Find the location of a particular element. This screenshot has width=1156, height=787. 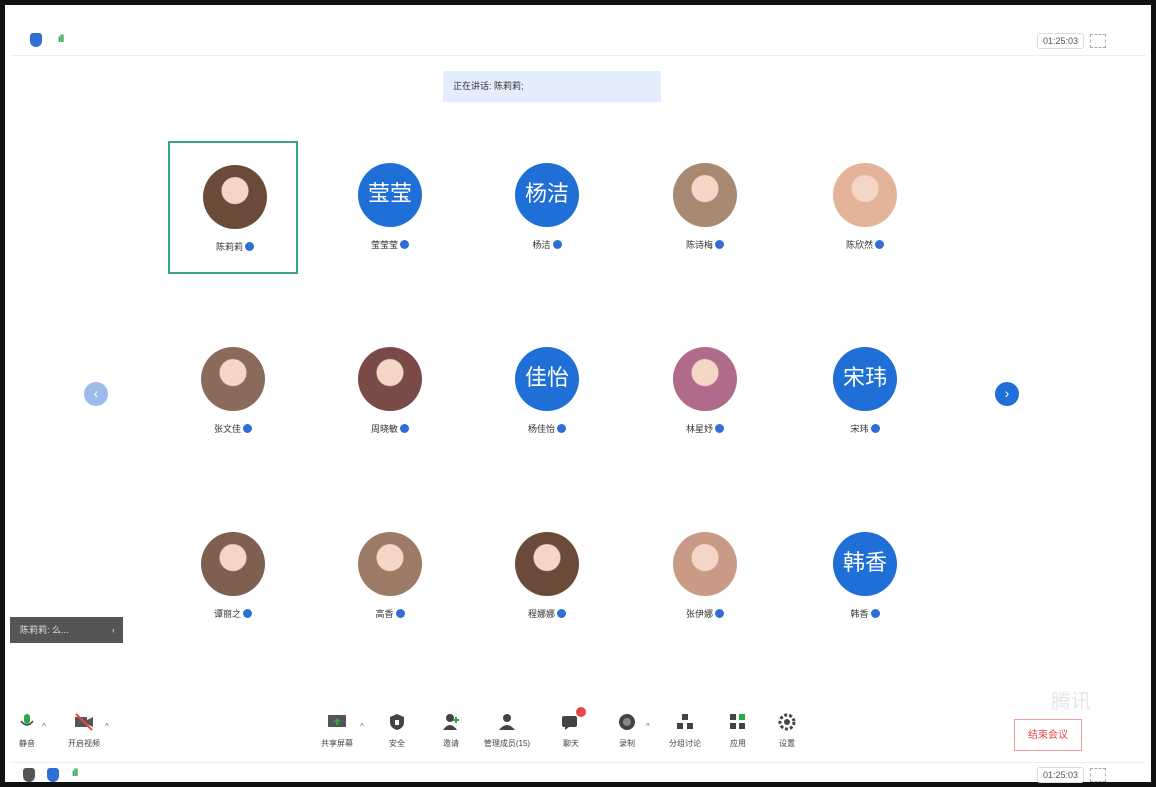

unread-badge is located at coordinates (581, 712).